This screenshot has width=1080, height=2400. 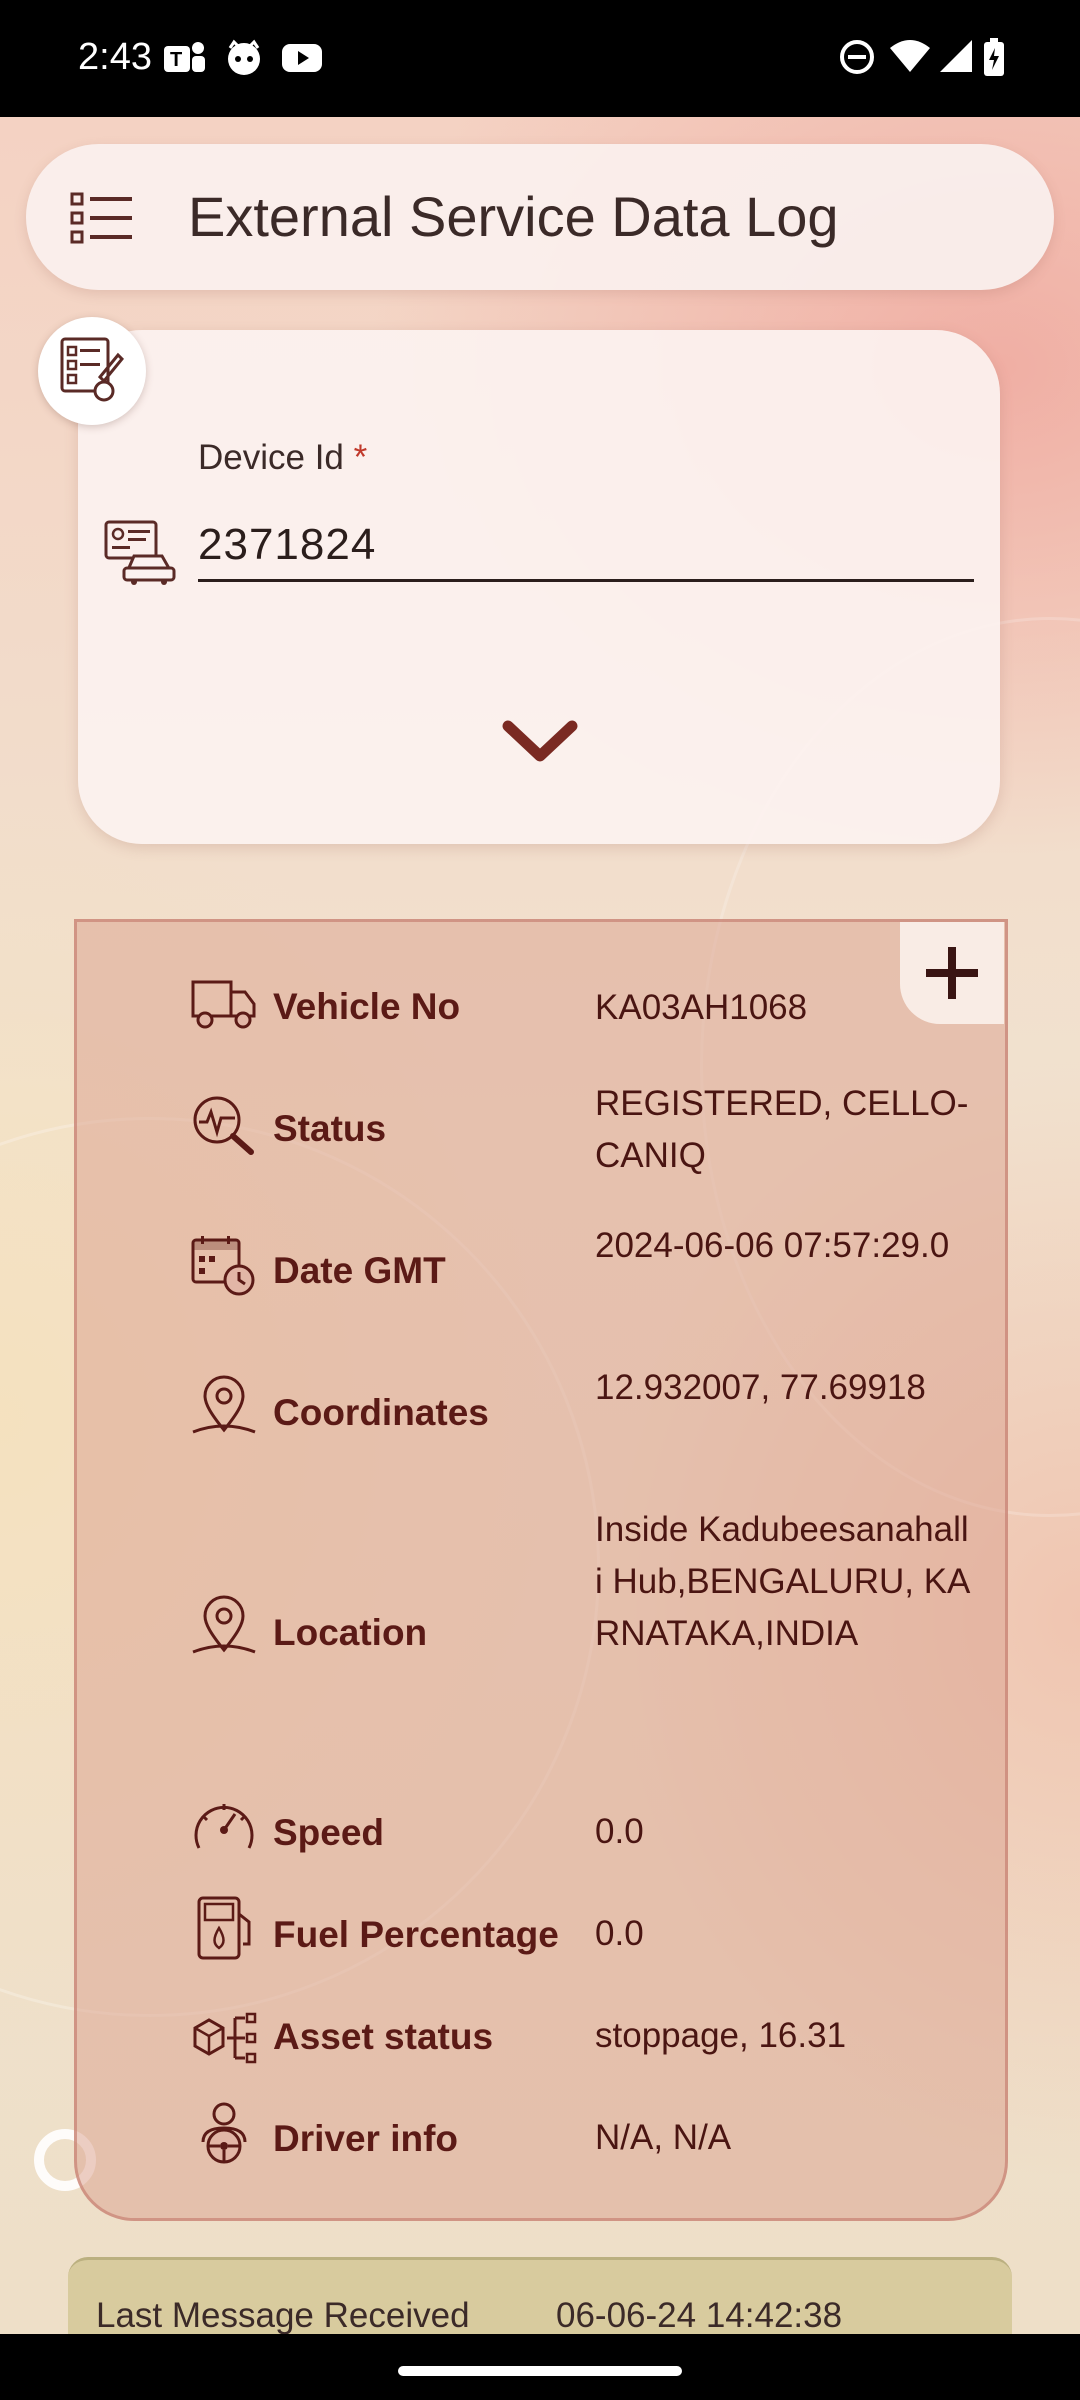 I want to click on speed-label: Speed, so click(x=329, y=1832).